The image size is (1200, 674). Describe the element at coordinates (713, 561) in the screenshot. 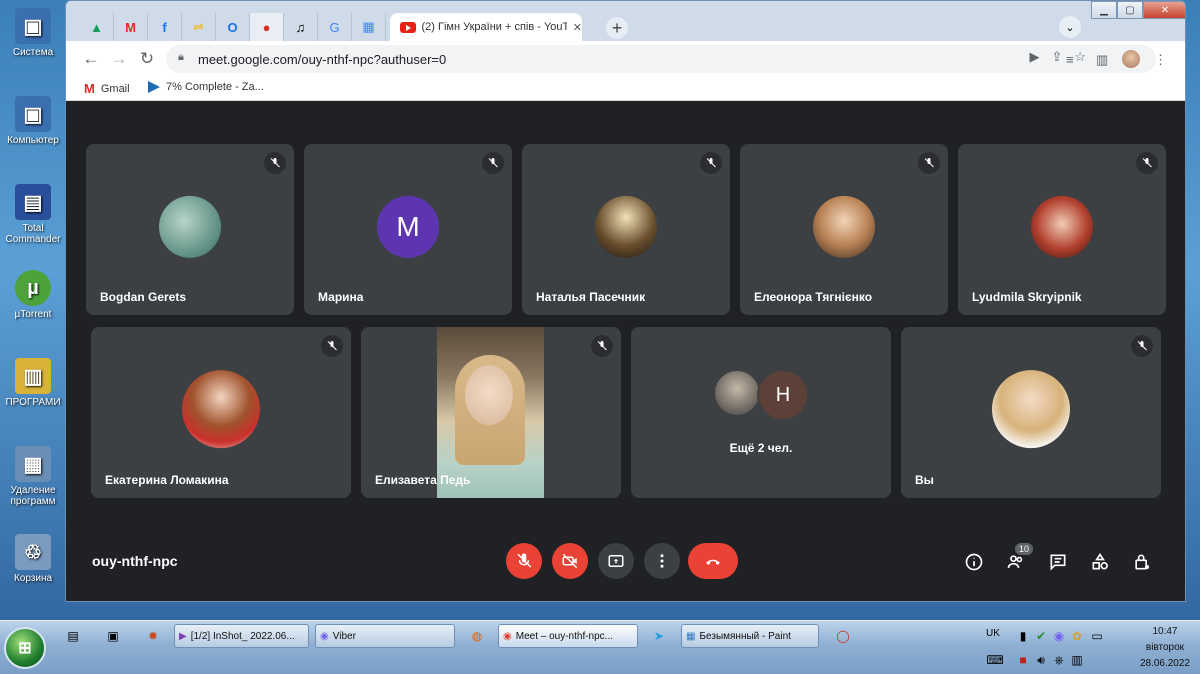

I see `leave-call-button` at that location.